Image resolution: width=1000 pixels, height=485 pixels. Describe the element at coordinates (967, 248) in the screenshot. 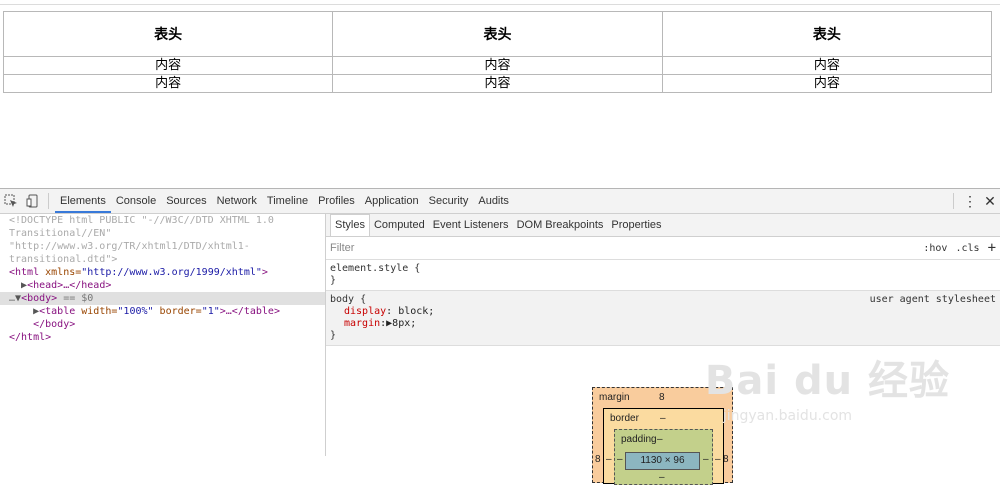

I see `class-toggle-button: .cls` at that location.